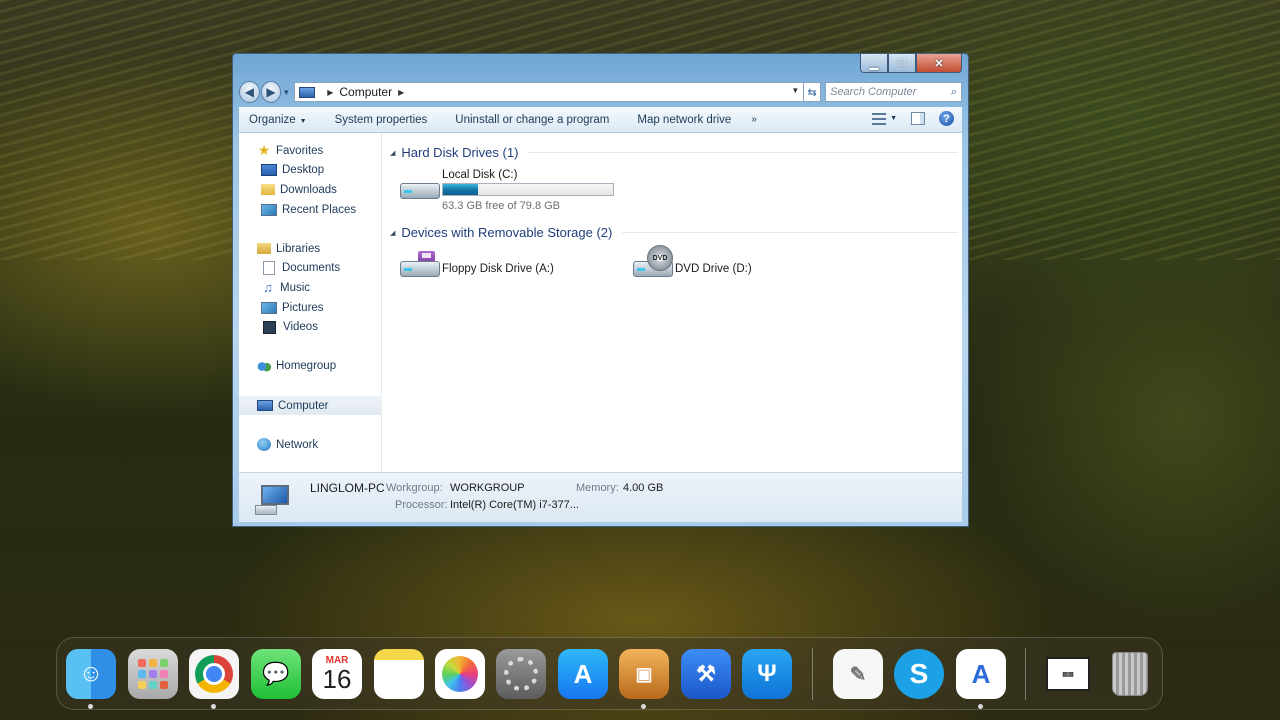  I want to click on nav-label: Videos, so click(300, 327).